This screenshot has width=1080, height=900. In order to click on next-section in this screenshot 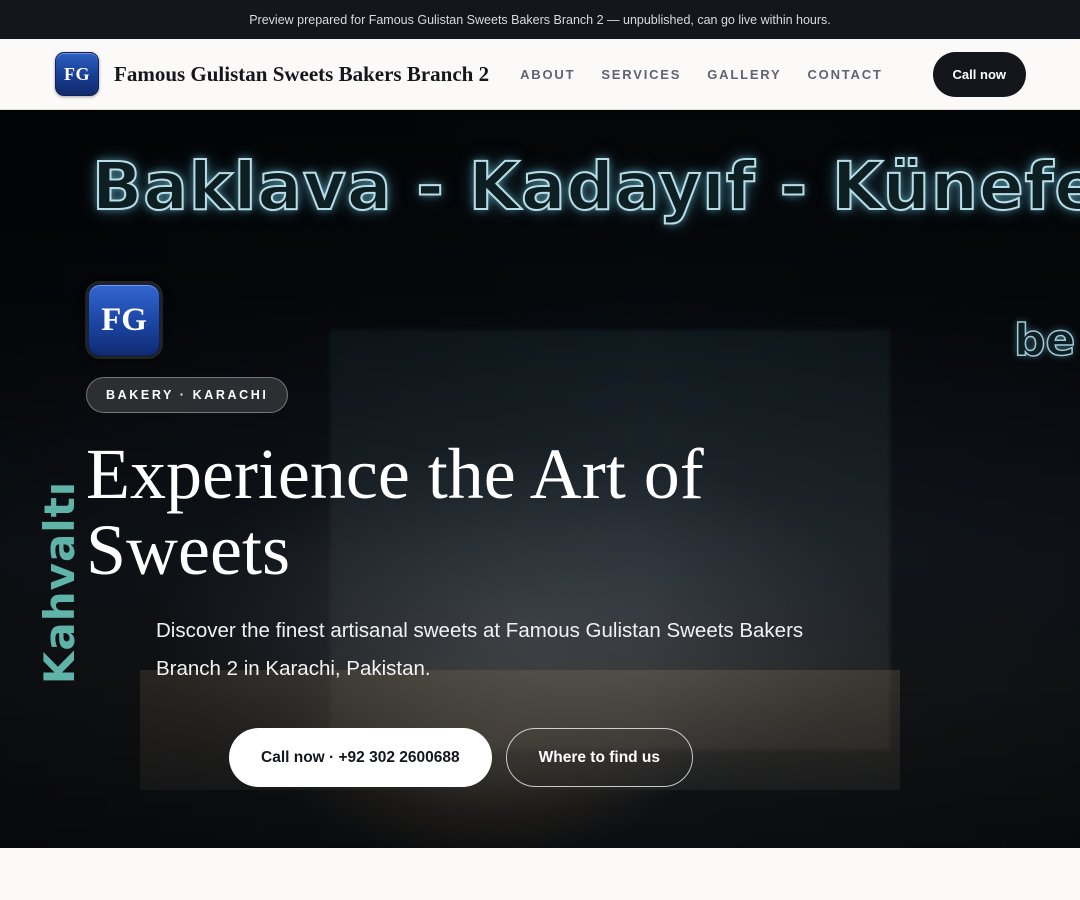, I will do `click(540, 874)`.